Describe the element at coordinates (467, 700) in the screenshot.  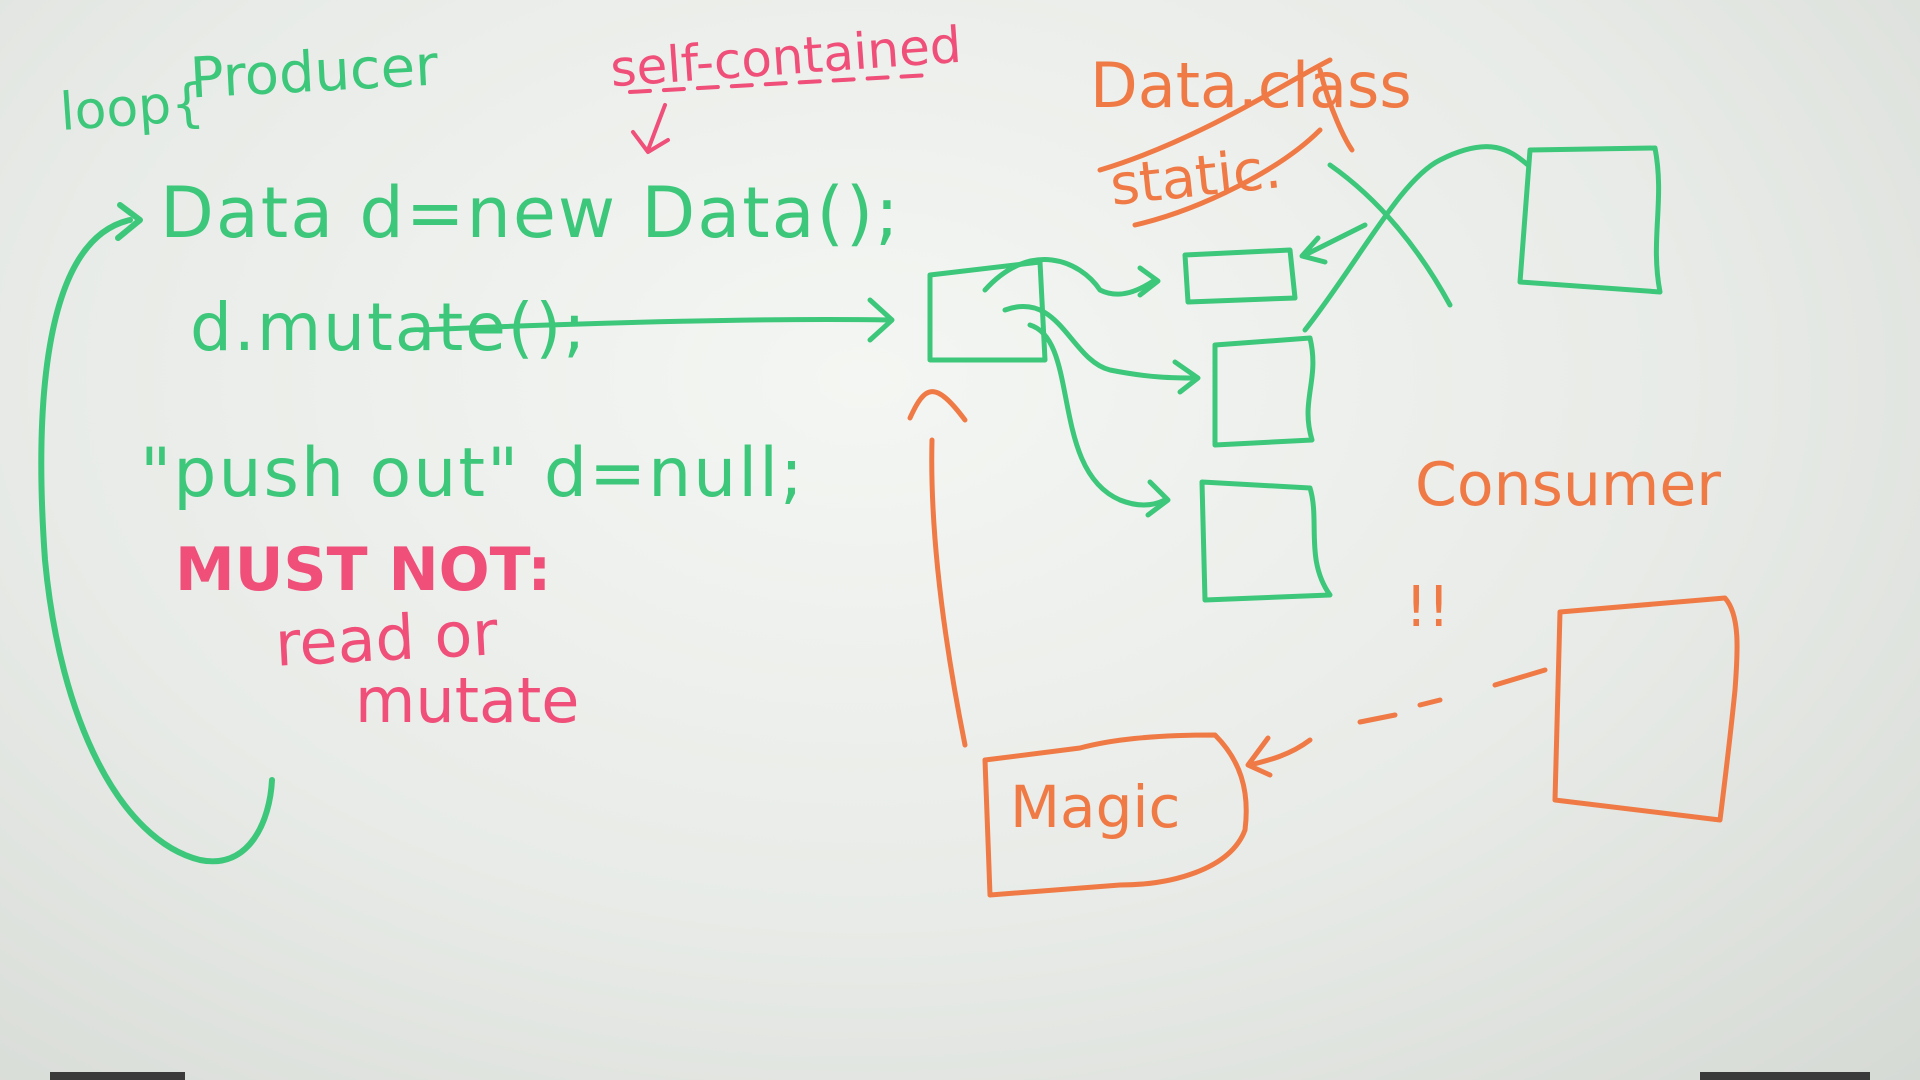
I see `must-not-mutate: mutate` at that location.